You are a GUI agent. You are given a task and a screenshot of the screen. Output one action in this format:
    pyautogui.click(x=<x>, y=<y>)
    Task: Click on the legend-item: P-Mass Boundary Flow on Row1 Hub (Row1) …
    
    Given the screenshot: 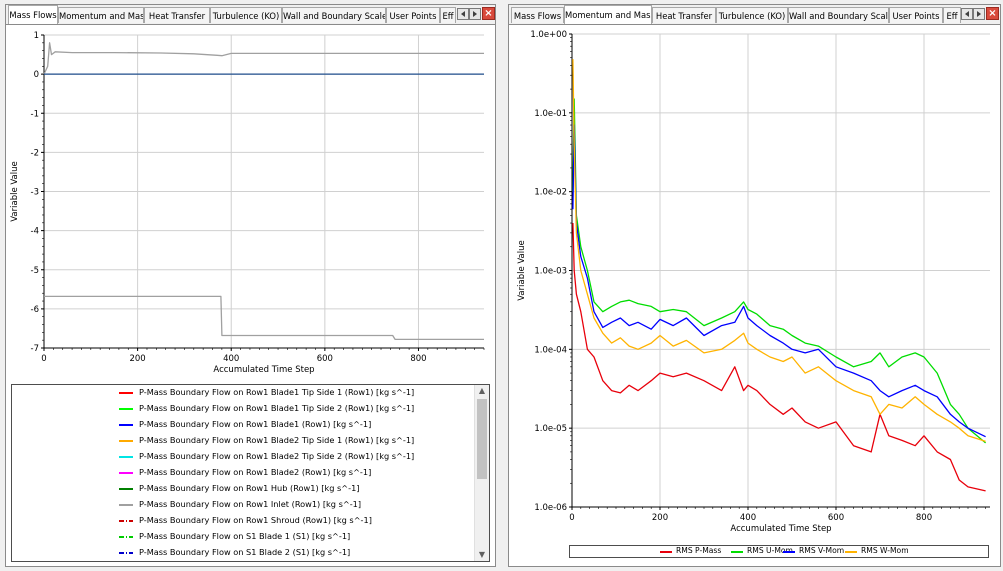 What is the action you would take?
    pyautogui.click(x=244, y=489)
    